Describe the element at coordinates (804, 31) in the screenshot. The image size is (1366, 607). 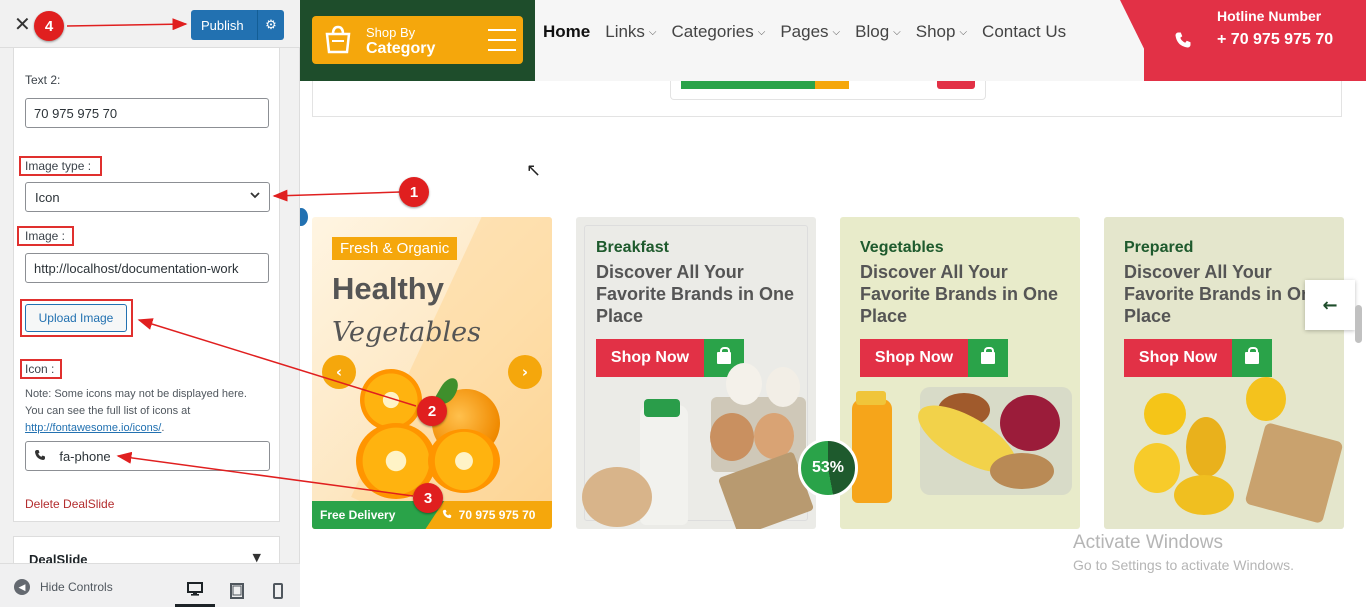
I see `nav-pages-label: Pages` at that location.